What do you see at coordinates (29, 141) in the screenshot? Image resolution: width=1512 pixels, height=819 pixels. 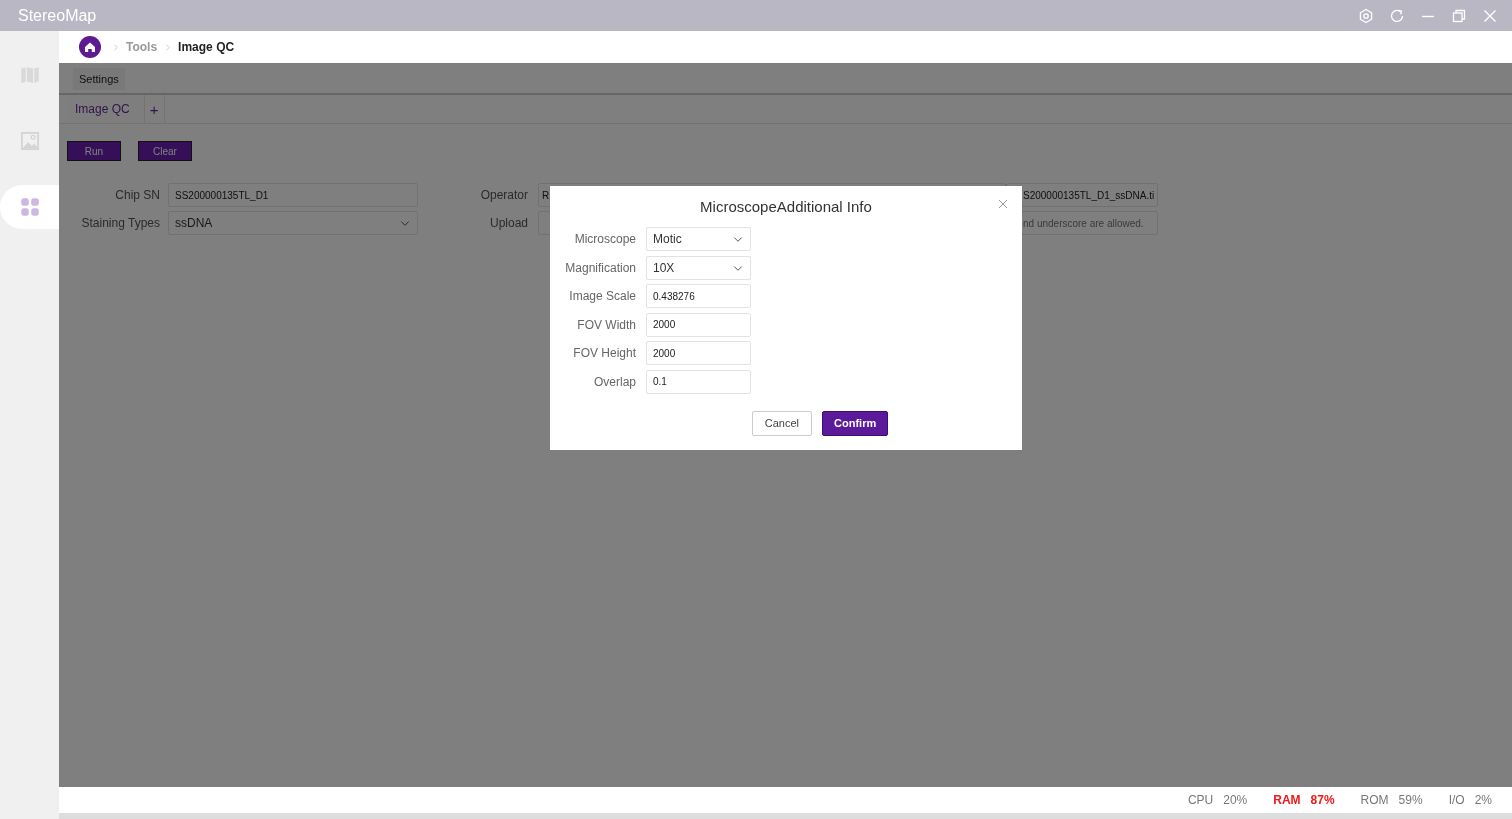 I see `image-icon` at bounding box center [29, 141].